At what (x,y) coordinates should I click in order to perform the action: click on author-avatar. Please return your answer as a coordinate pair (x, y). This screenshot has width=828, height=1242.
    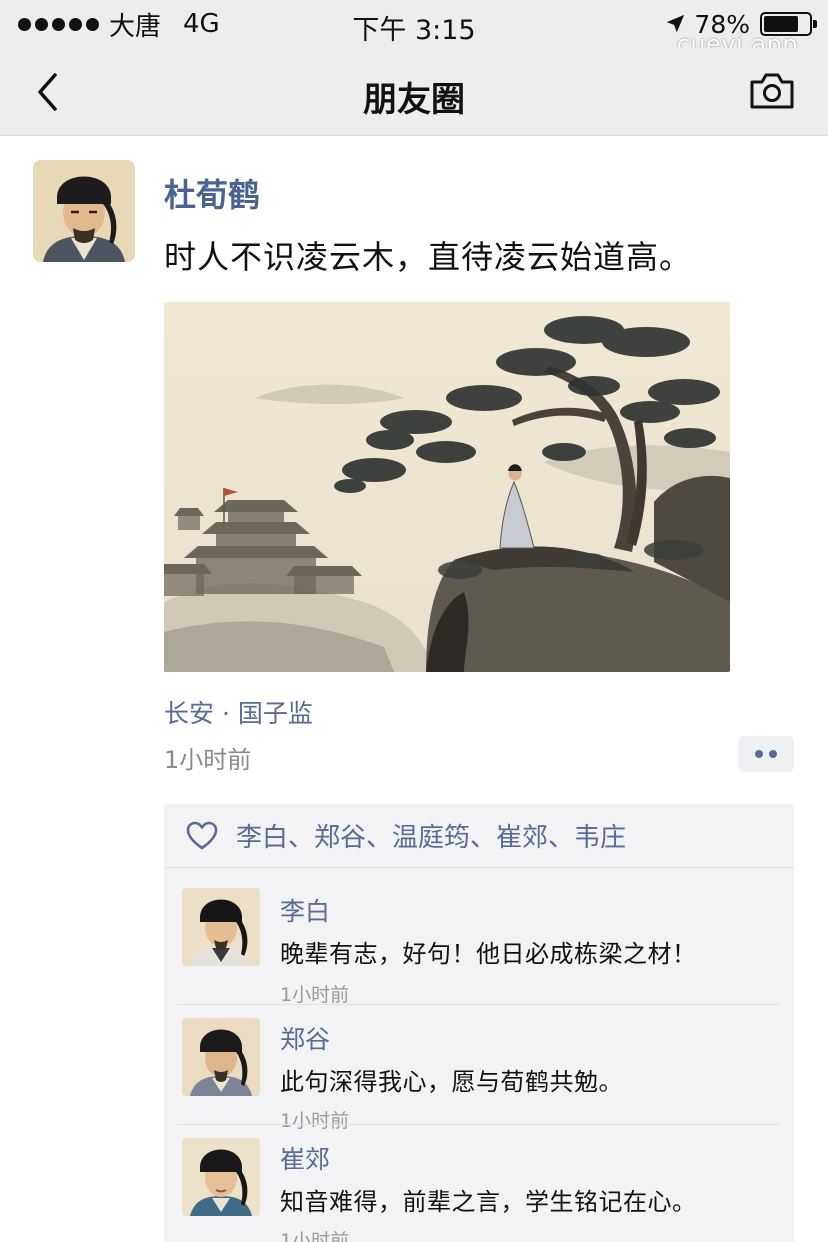
    Looking at the image, I should click on (84, 211).